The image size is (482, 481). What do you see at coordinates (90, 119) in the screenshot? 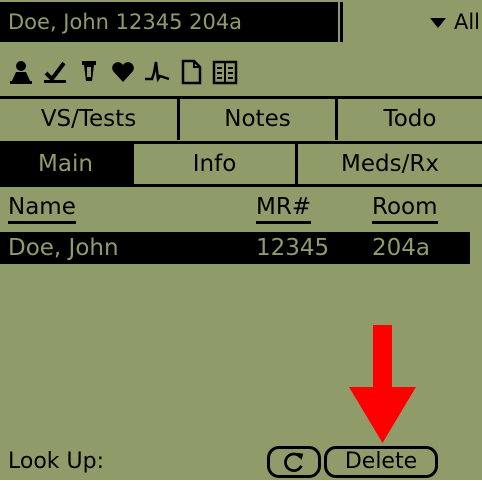
I see `tab-vs-tests: VS/Tests` at bounding box center [90, 119].